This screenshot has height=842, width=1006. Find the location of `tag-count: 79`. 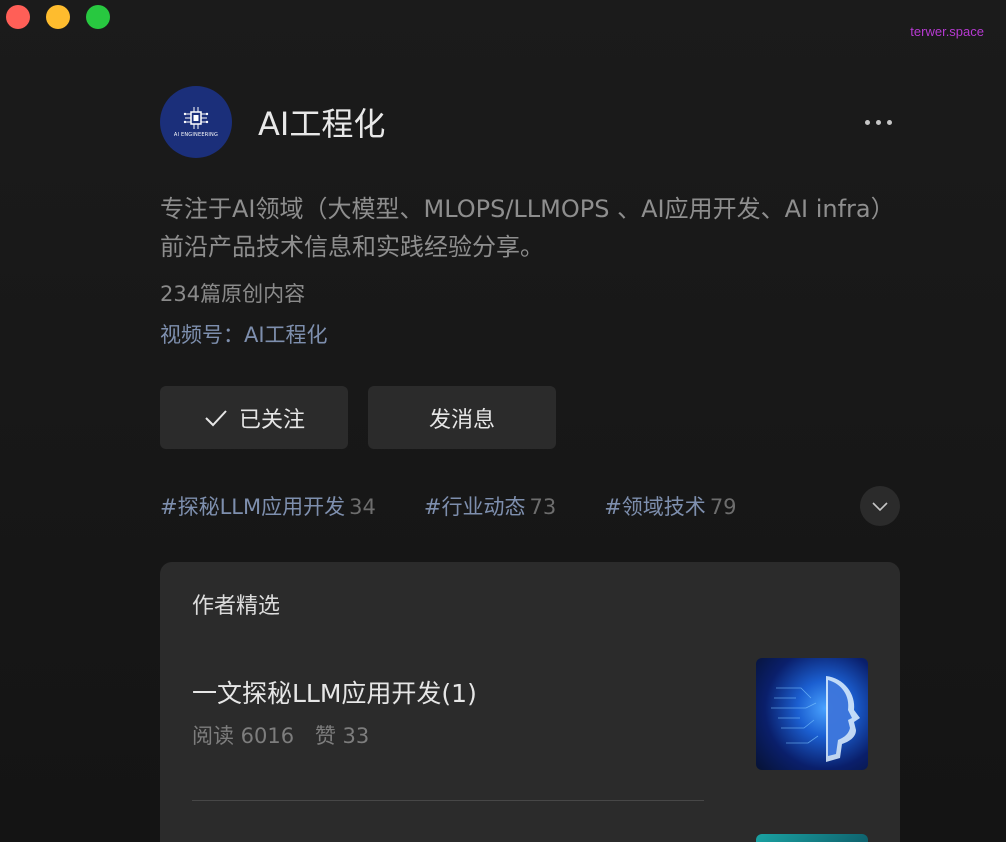

tag-count: 79 is located at coordinates (723, 507).